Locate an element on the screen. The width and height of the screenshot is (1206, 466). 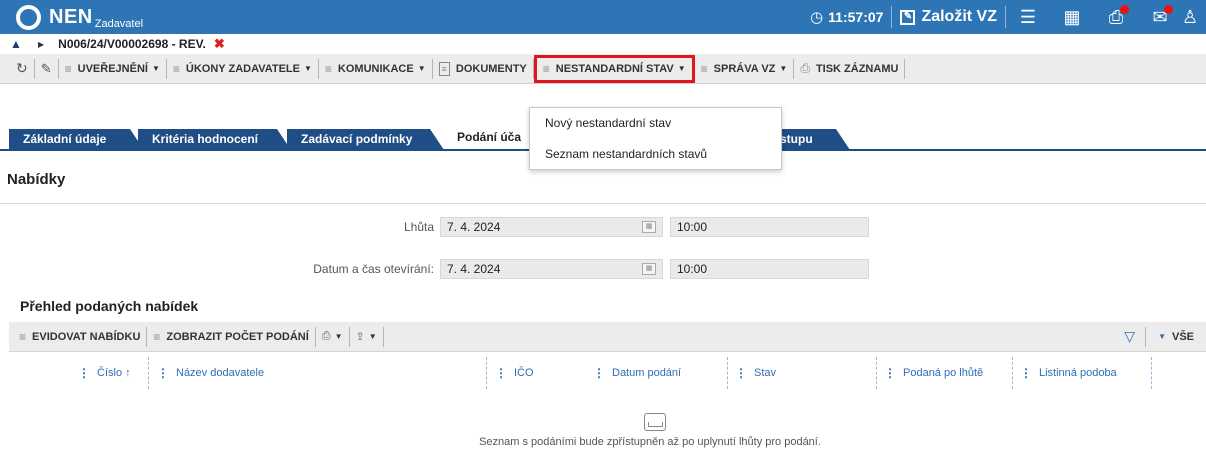
column-cislo: ⋮ Číslo ↑ is located at coordinates (104, 373).